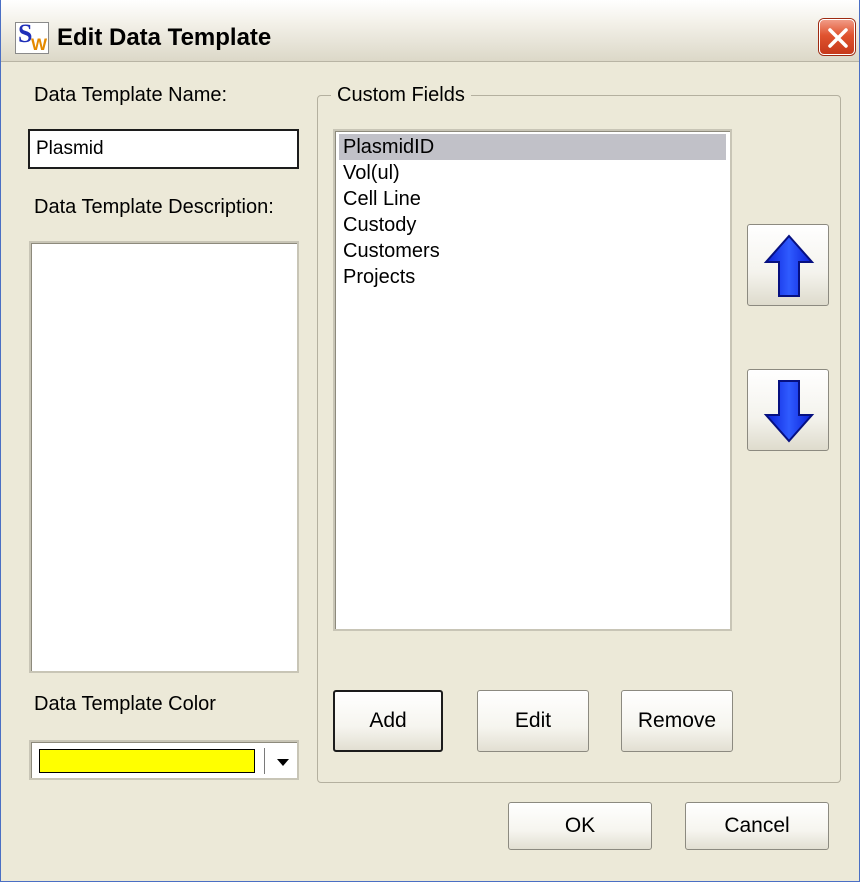  I want to click on template-color-dropdown, so click(164, 760).